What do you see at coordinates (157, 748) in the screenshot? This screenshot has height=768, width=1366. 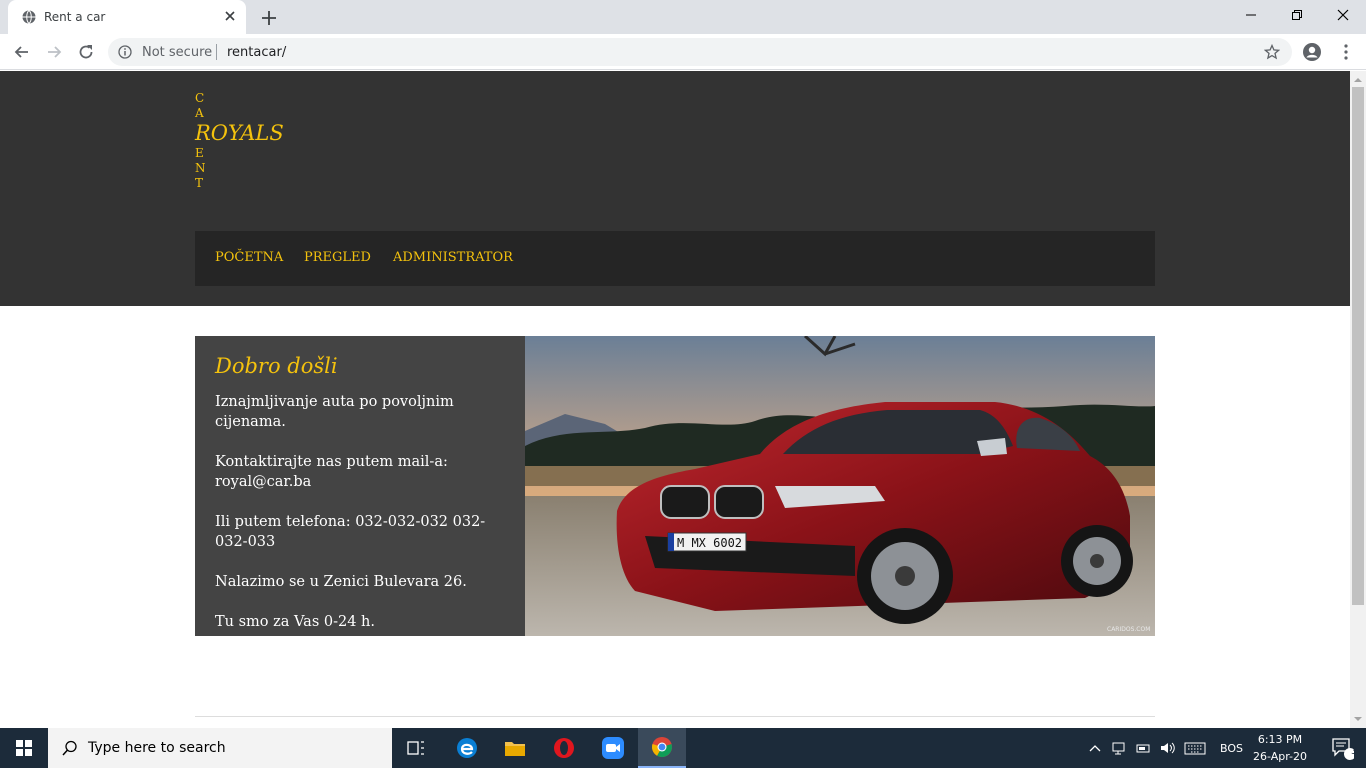 I see `search-placeholder: Type here to search` at bounding box center [157, 748].